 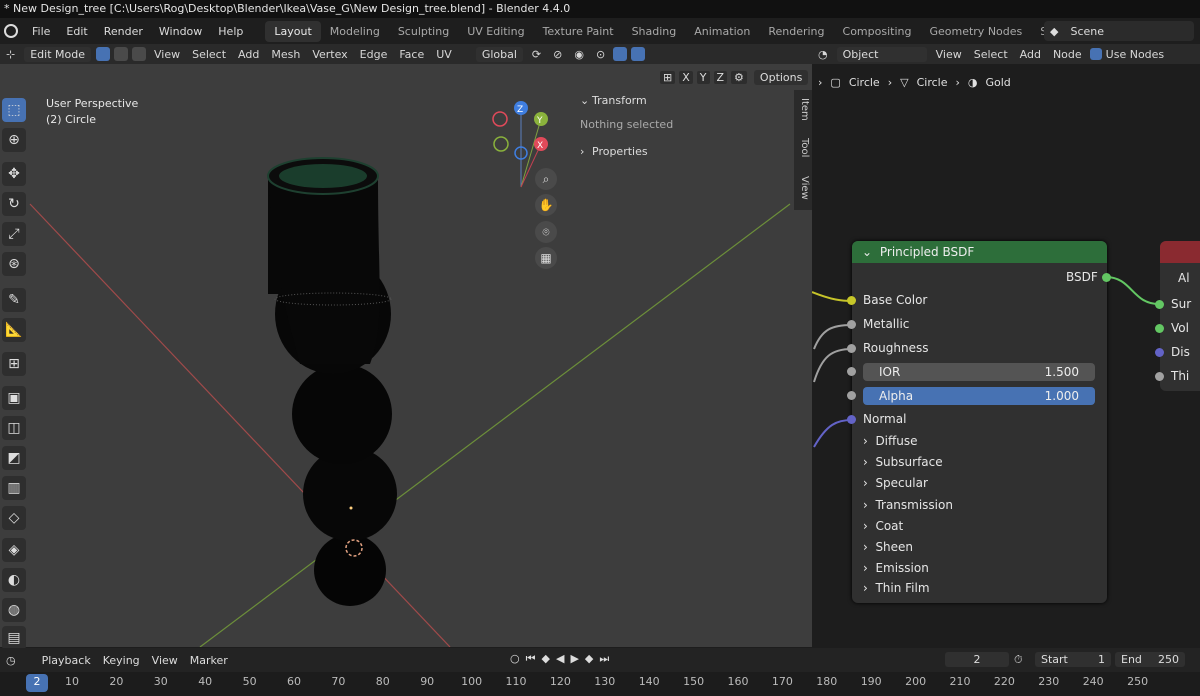 I want to click on menu-select: Select, so click(x=209, y=54).